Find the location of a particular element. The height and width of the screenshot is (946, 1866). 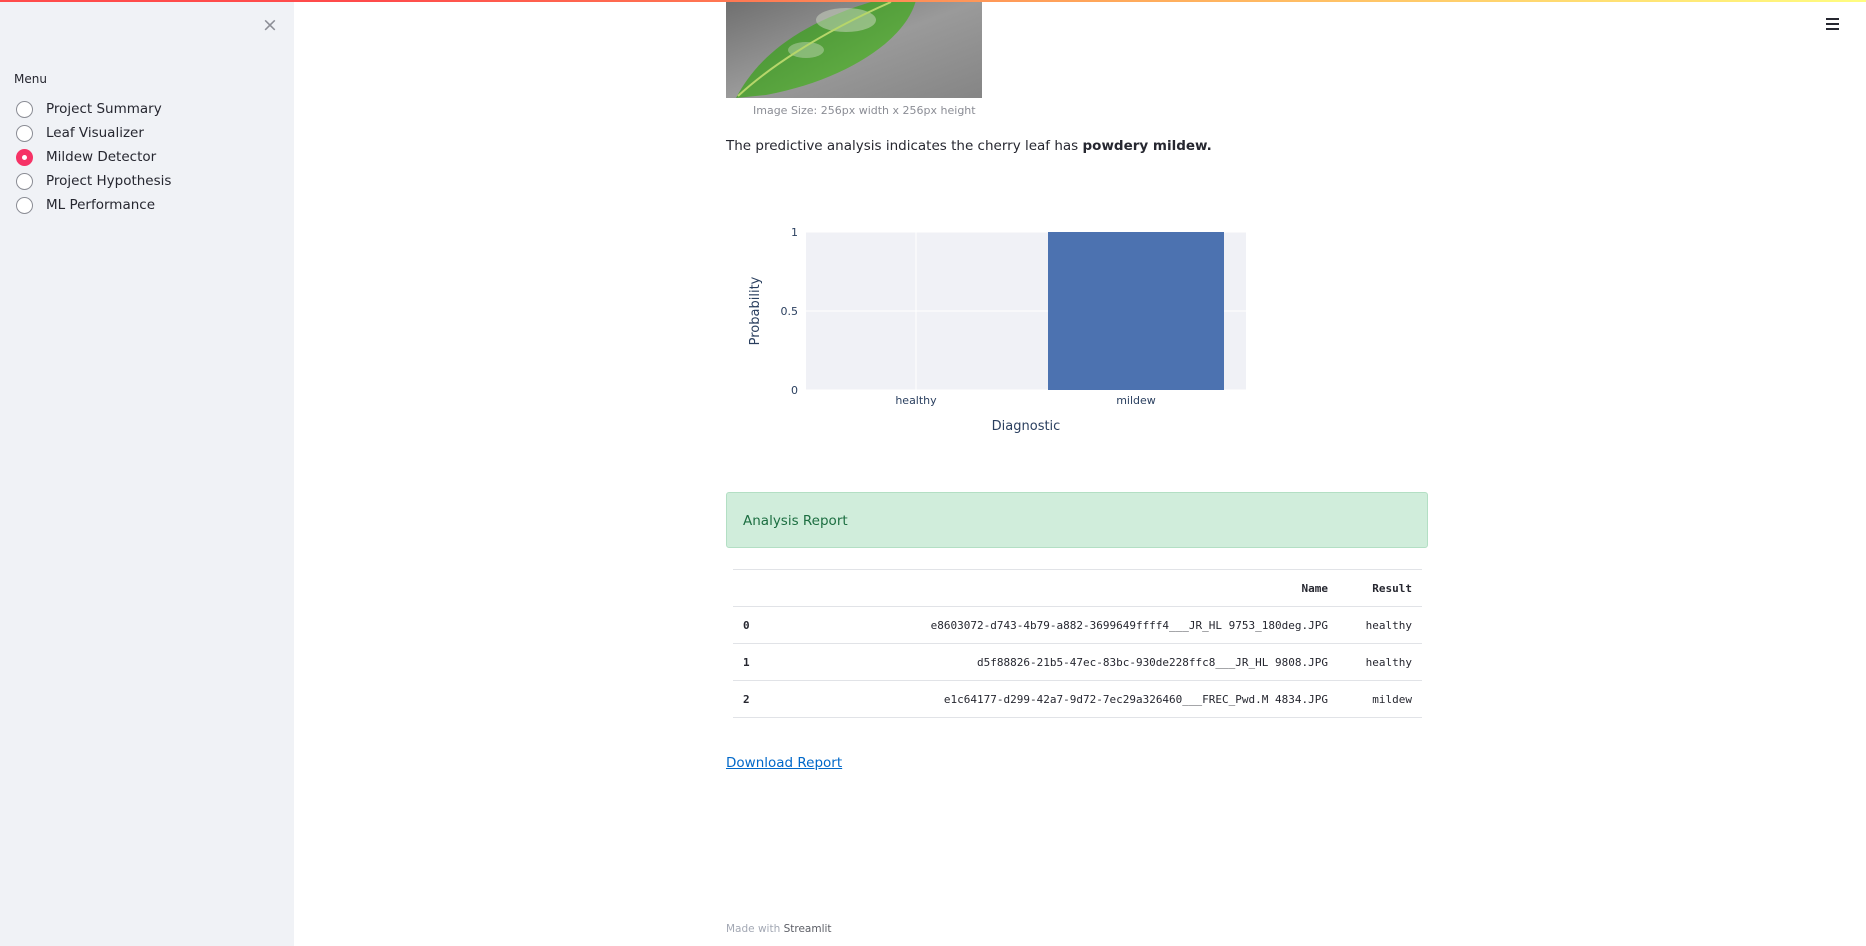

y-ticks: 00.51 is located at coordinates (790, 311).